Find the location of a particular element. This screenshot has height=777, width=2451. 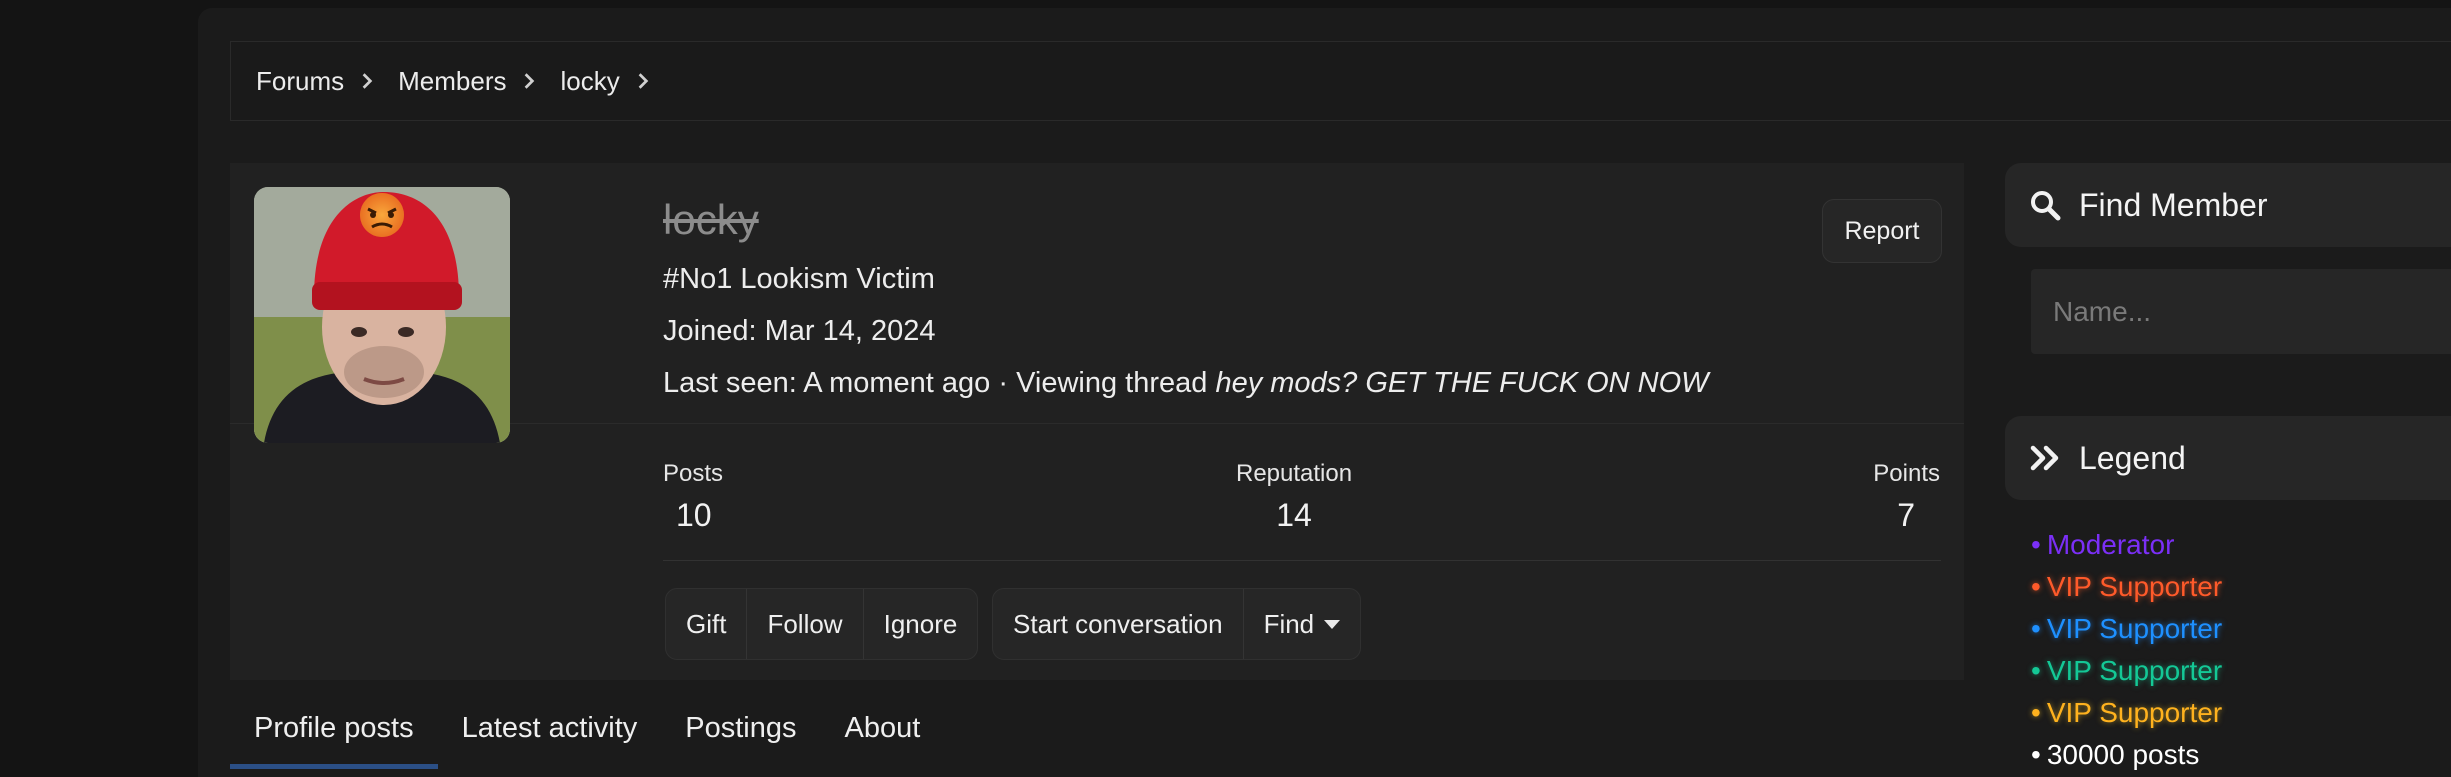

ignore-button: Ignore is located at coordinates (921, 624).